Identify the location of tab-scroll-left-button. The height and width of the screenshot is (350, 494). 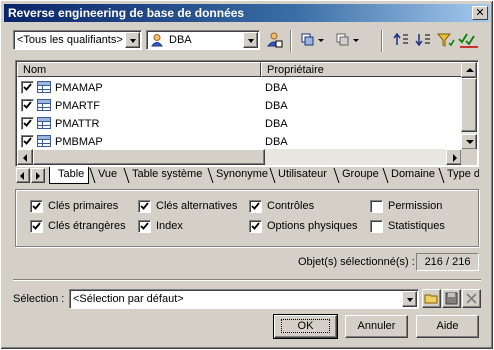
(23, 175).